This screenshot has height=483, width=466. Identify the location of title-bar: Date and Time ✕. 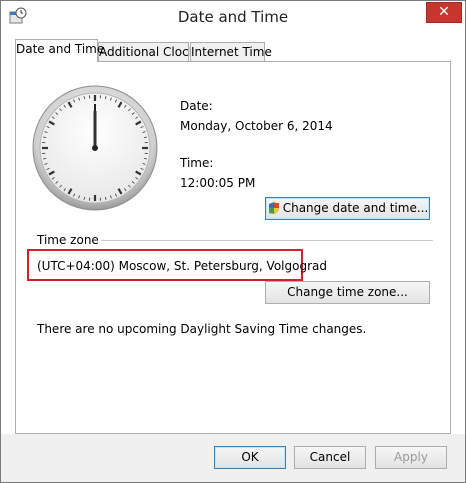
(233, 17).